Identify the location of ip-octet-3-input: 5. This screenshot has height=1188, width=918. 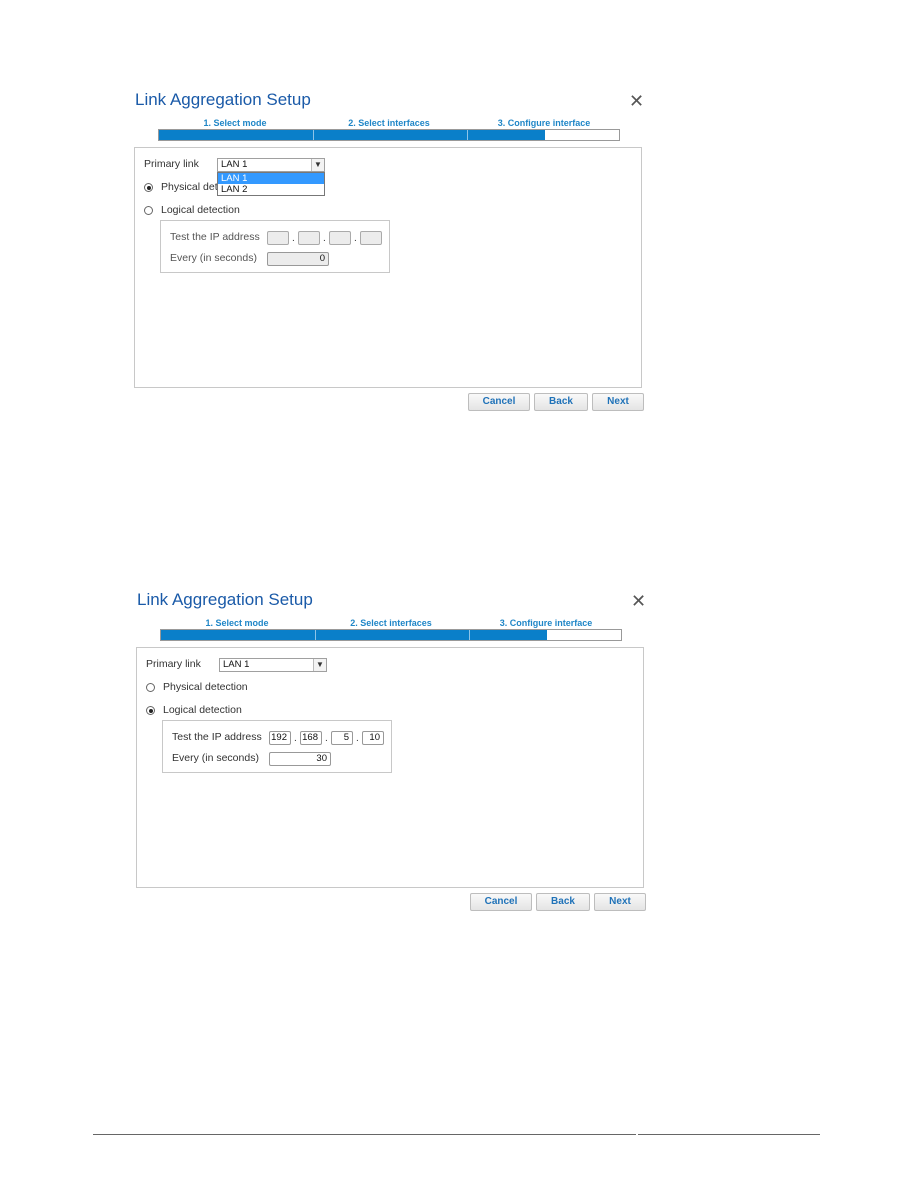
(342, 738).